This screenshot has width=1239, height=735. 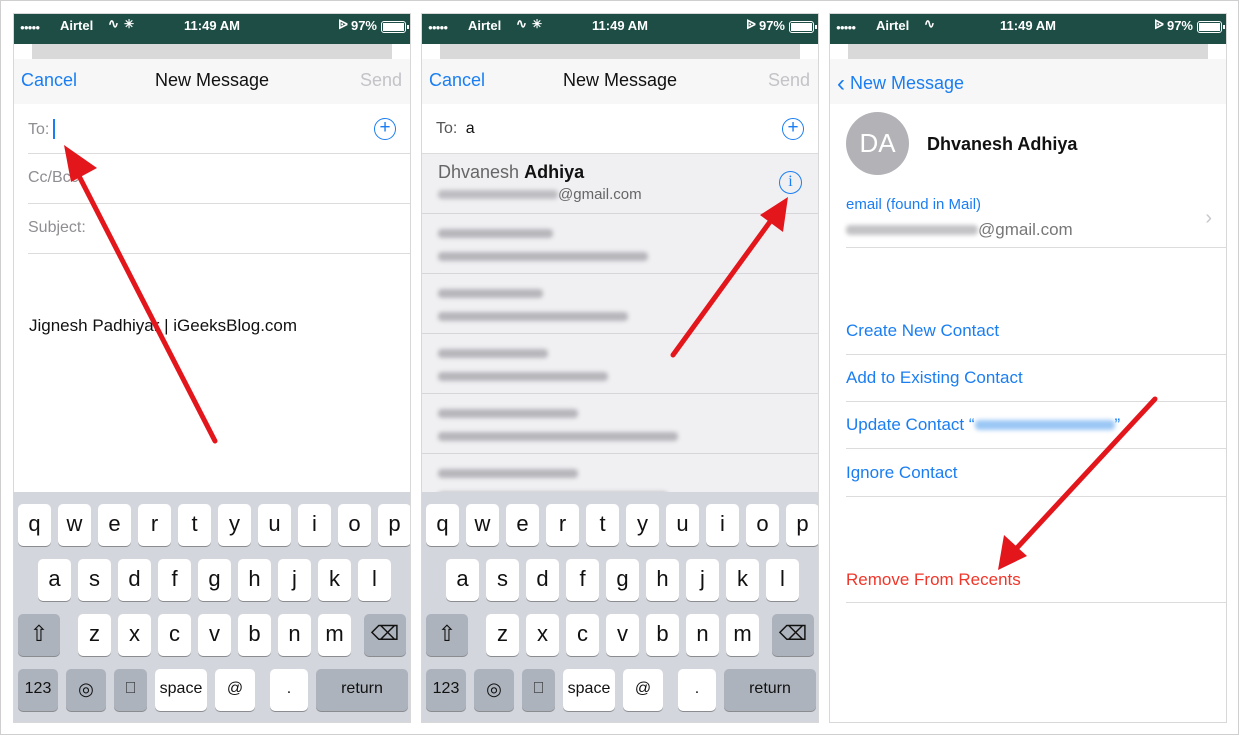 I want to click on email-value: @gmail.com, so click(x=959, y=230).